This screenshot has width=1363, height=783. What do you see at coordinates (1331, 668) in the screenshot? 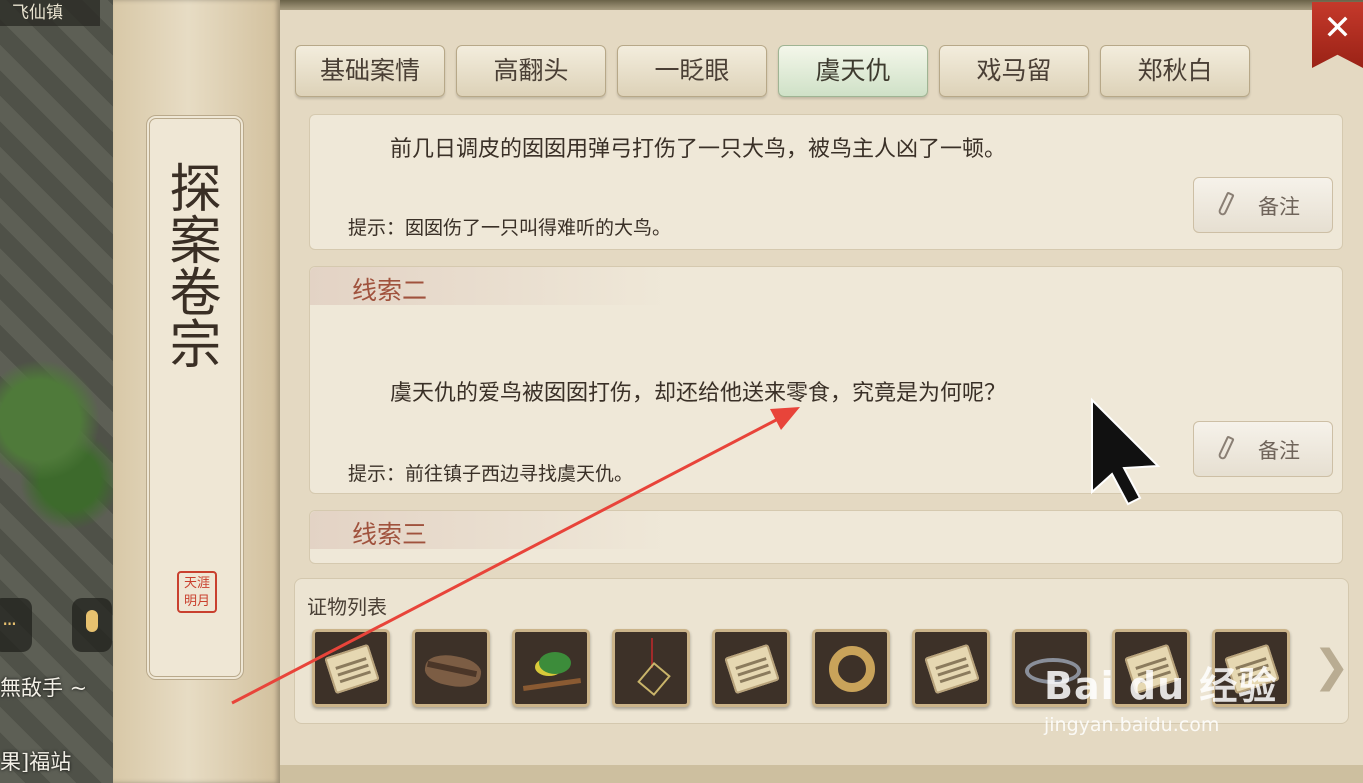
I see `chevron-right-icon: ❯` at bounding box center [1331, 668].